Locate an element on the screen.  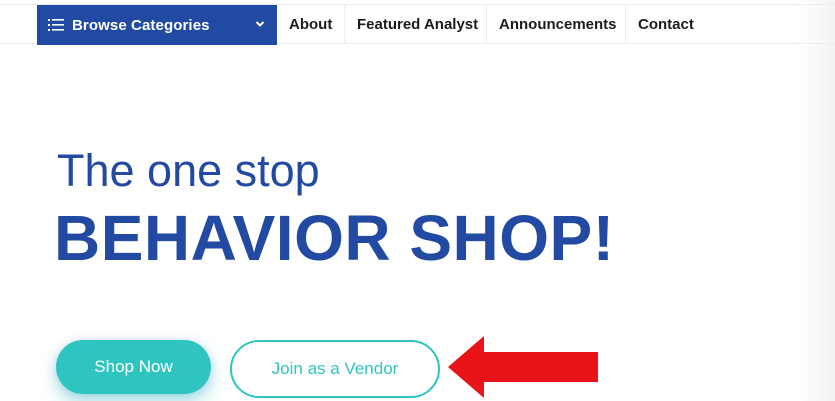
nav-link-label: Contact is located at coordinates (666, 24).